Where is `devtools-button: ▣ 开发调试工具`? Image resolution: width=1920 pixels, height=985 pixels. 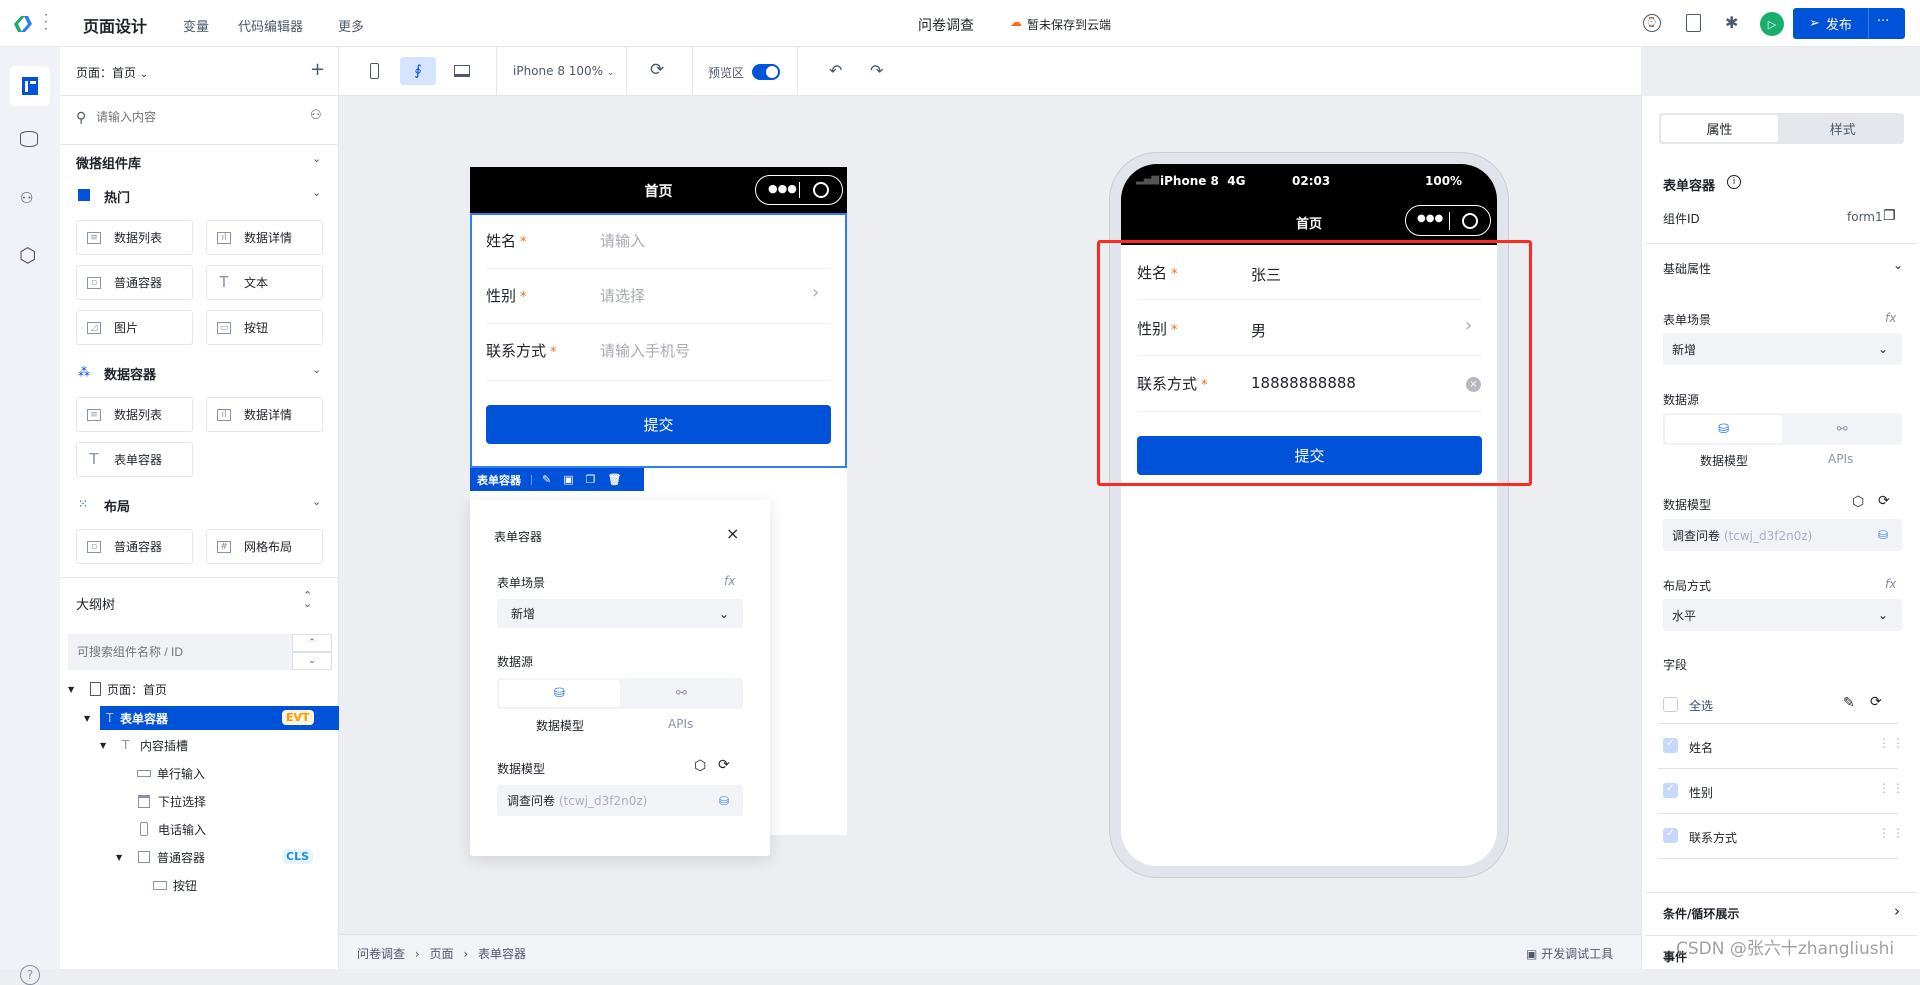 devtools-button: ▣ 开发调试工具 is located at coordinates (1569, 953).